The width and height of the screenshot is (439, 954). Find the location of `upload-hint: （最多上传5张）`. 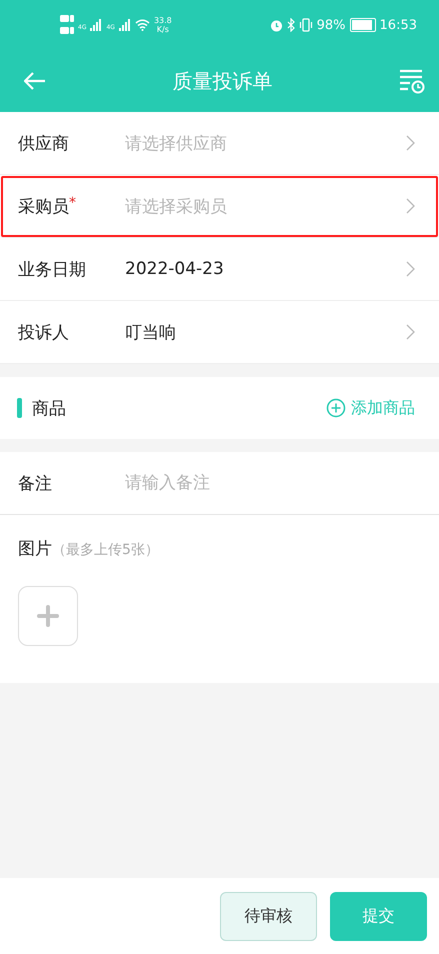

upload-hint: （最多上传5张） is located at coordinates (105, 550).